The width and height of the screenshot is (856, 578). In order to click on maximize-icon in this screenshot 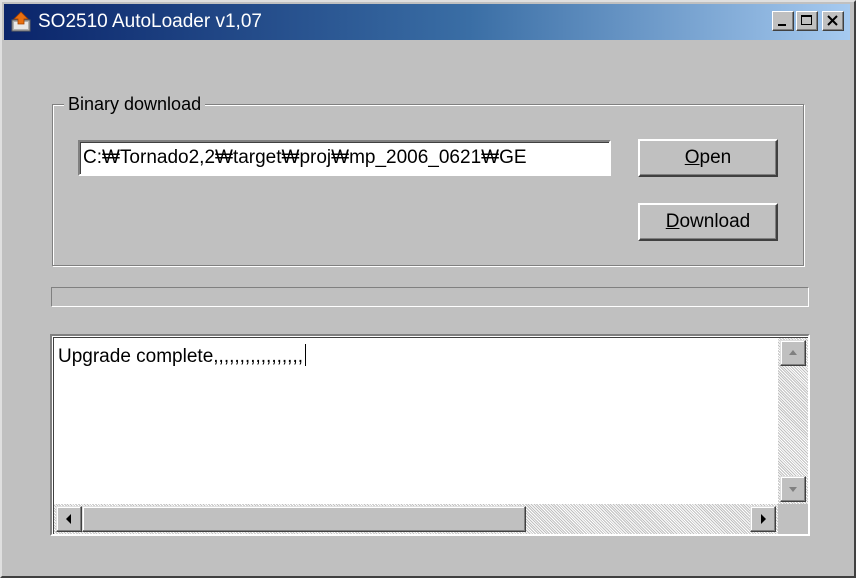, I will do `click(806, 20)`.